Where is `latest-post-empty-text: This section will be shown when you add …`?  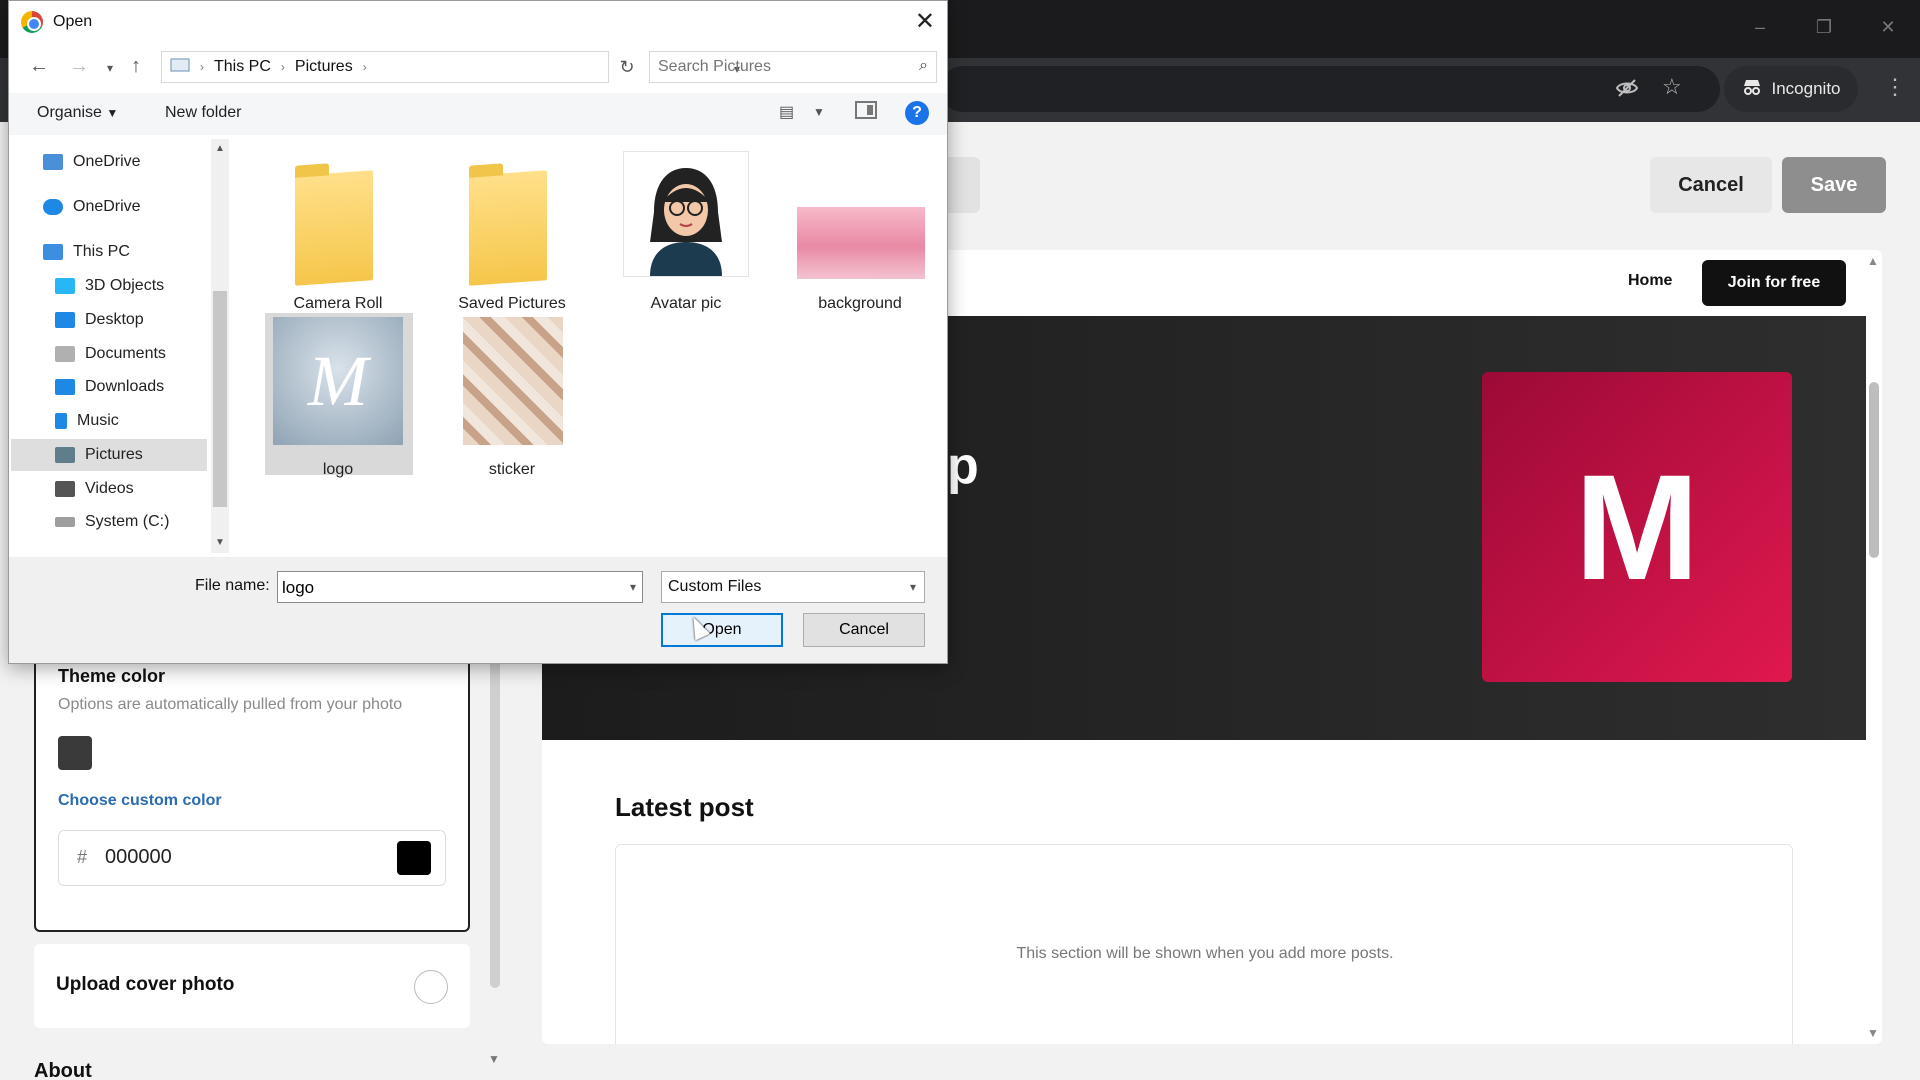 latest-post-empty-text: This section will be shown when you add … is located at coordinates (1205, 953).